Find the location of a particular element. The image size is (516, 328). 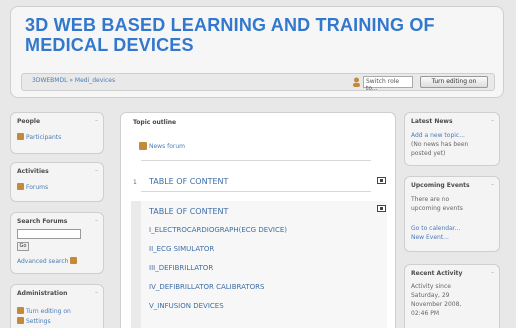

news-forum-link: News forum is located at coordinates (167, 146).